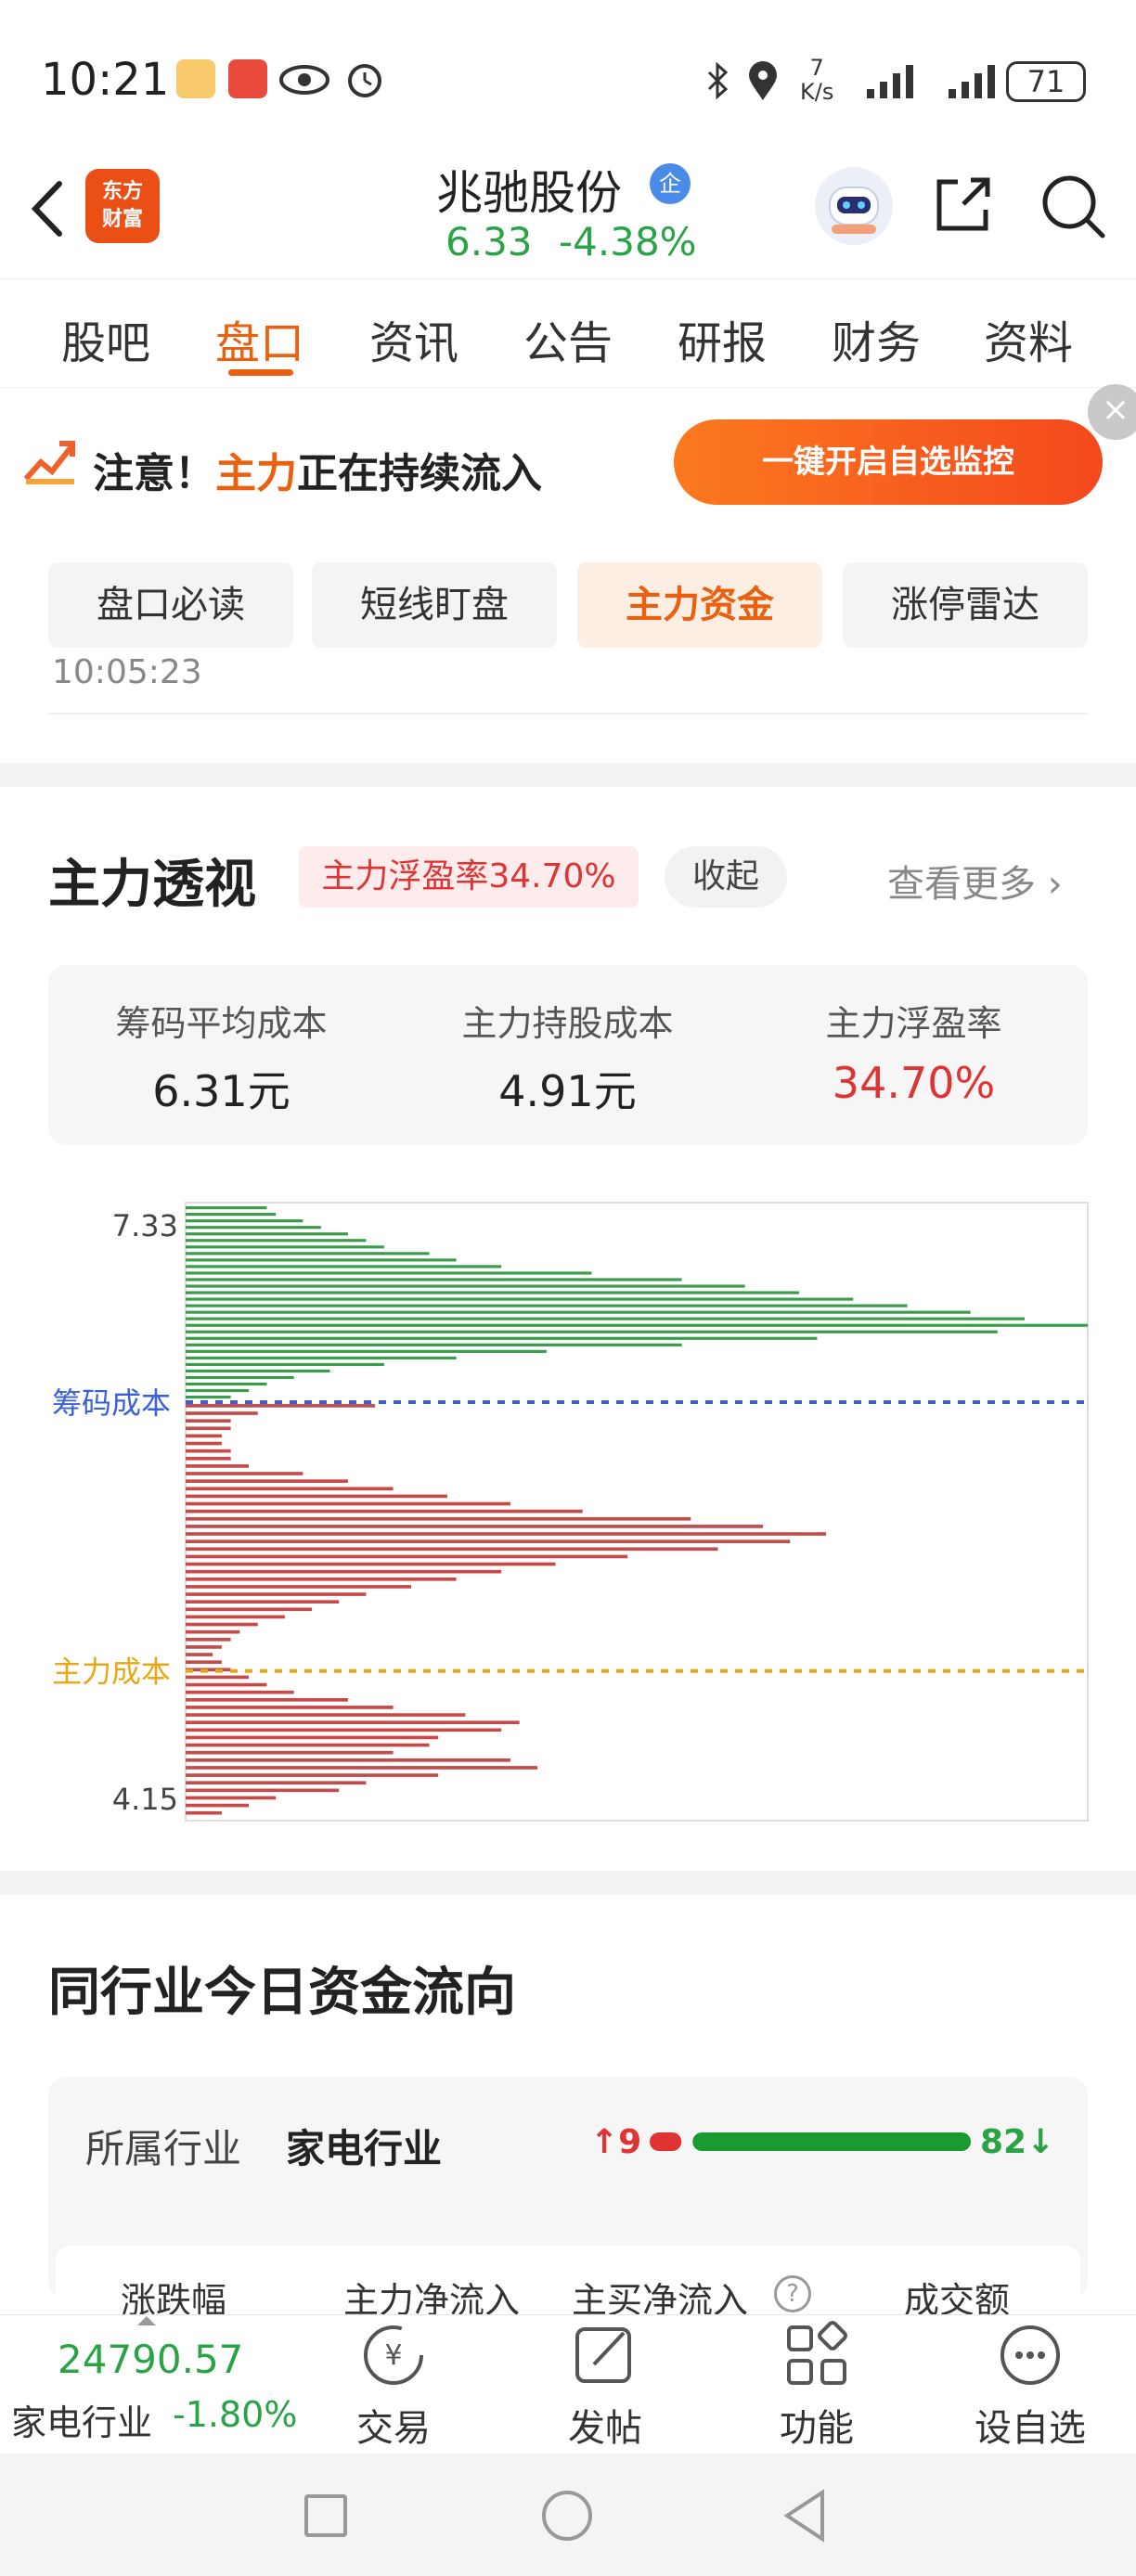 The image size is (1136, 2576). What do you see at coordinates (1030, 2425) in the screenshot?
I see `add-watchlist-button: 设自选` at bounding box center [1030, 2425].